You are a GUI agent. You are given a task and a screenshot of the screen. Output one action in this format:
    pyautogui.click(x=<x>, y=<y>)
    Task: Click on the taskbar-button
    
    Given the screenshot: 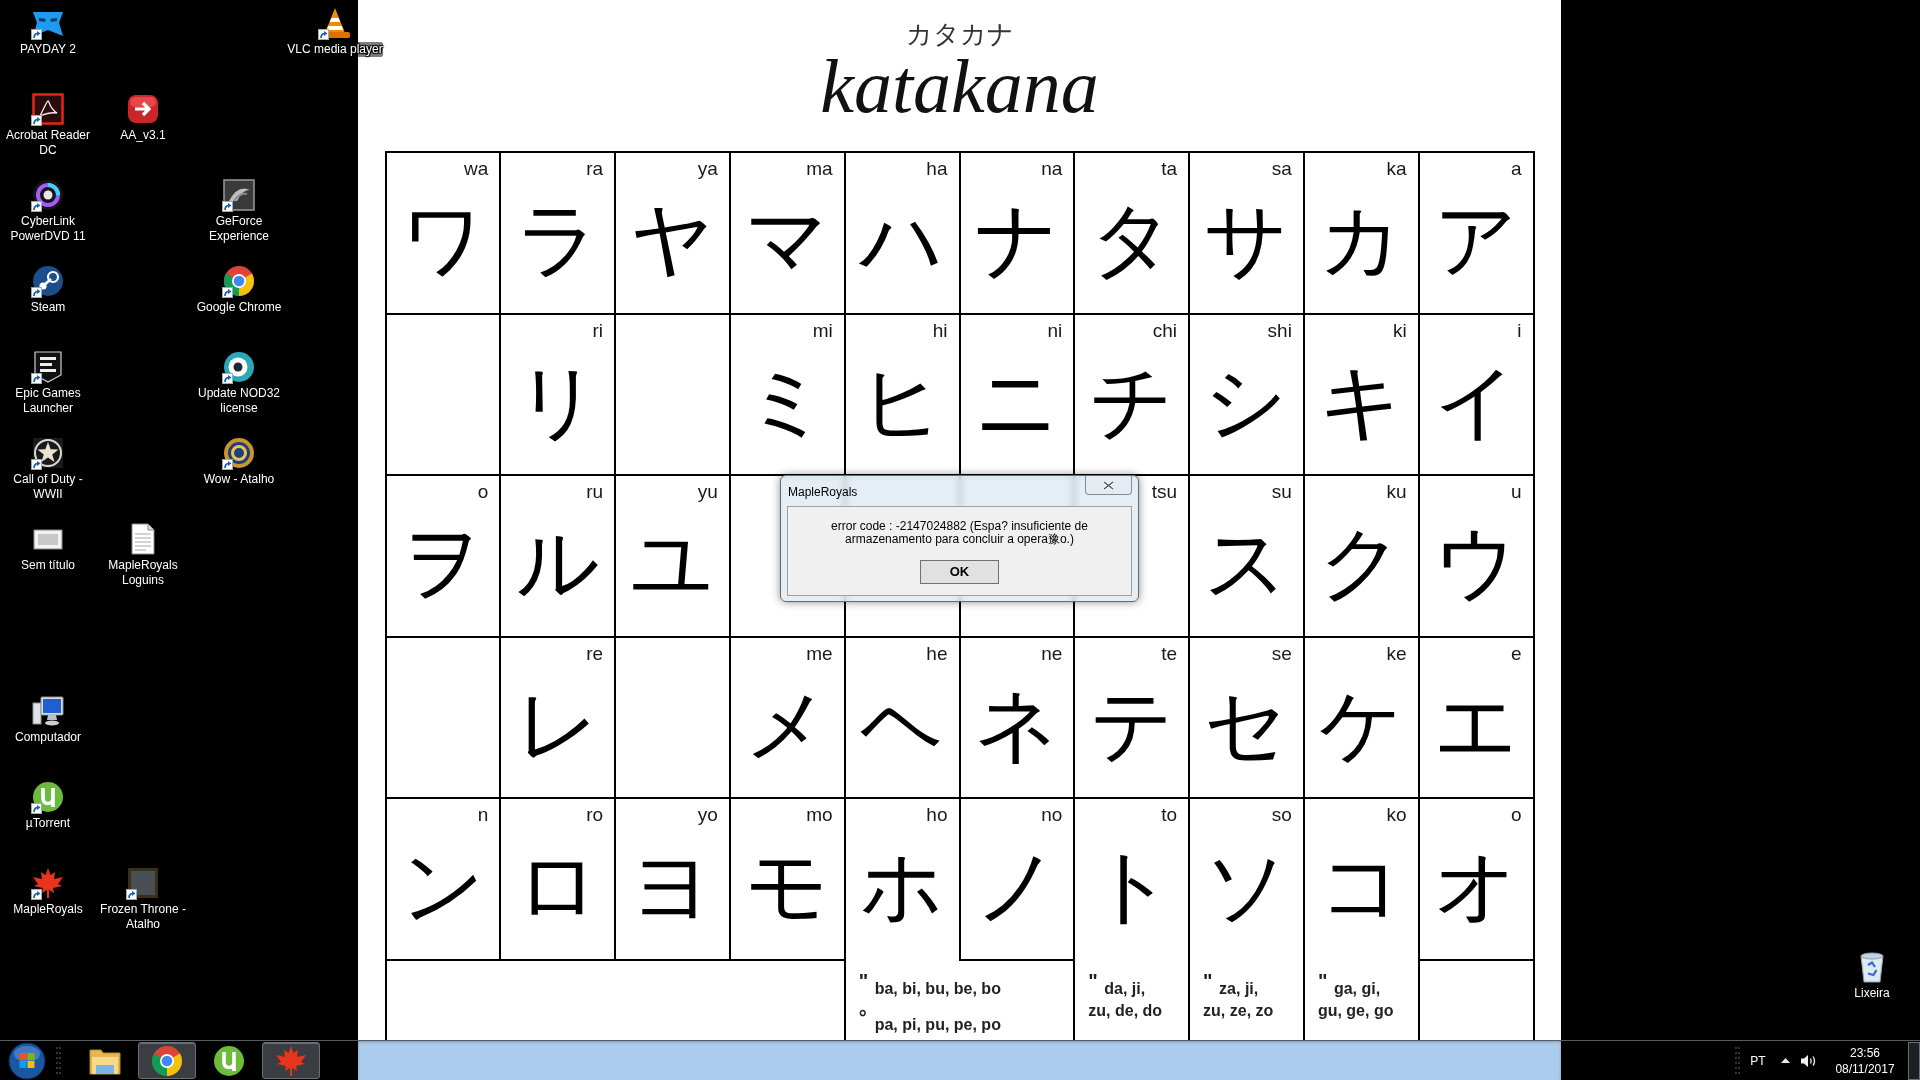 What is the action you would take?
    pyautogui.click(x=167, y=1060)
    